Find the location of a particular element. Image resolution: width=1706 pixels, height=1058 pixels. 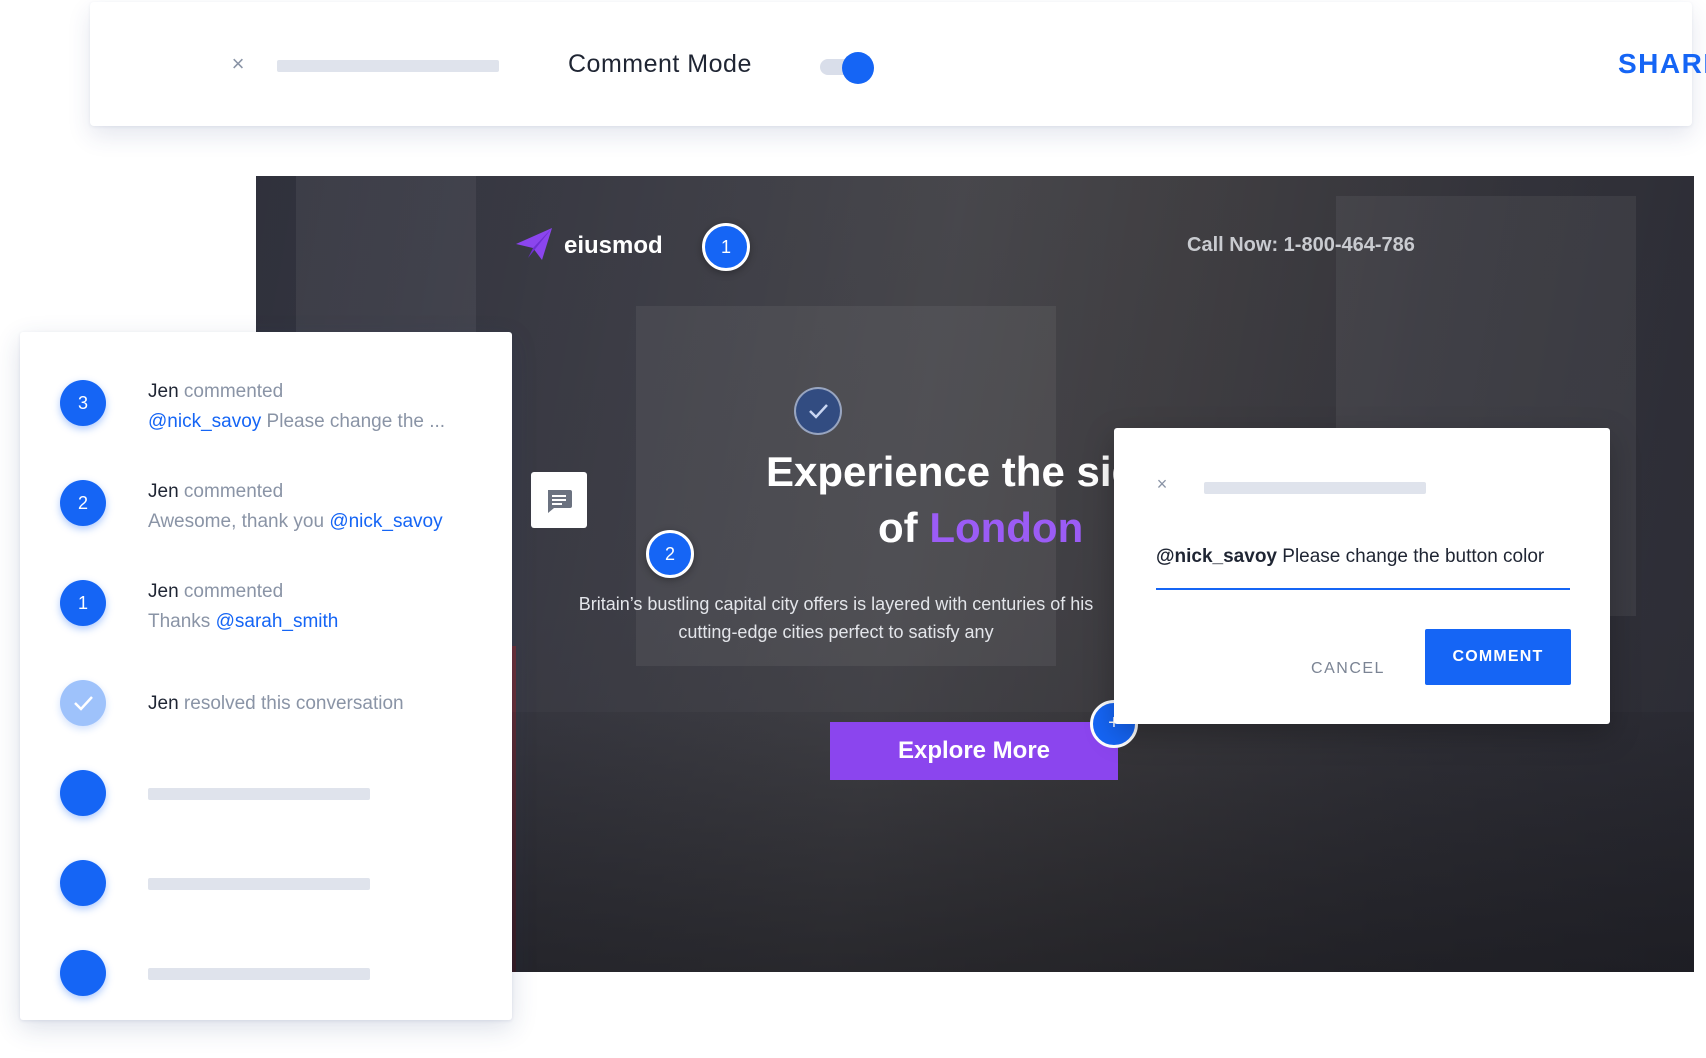

comment-pin-2: 2 is located at coordinates (670, 554).